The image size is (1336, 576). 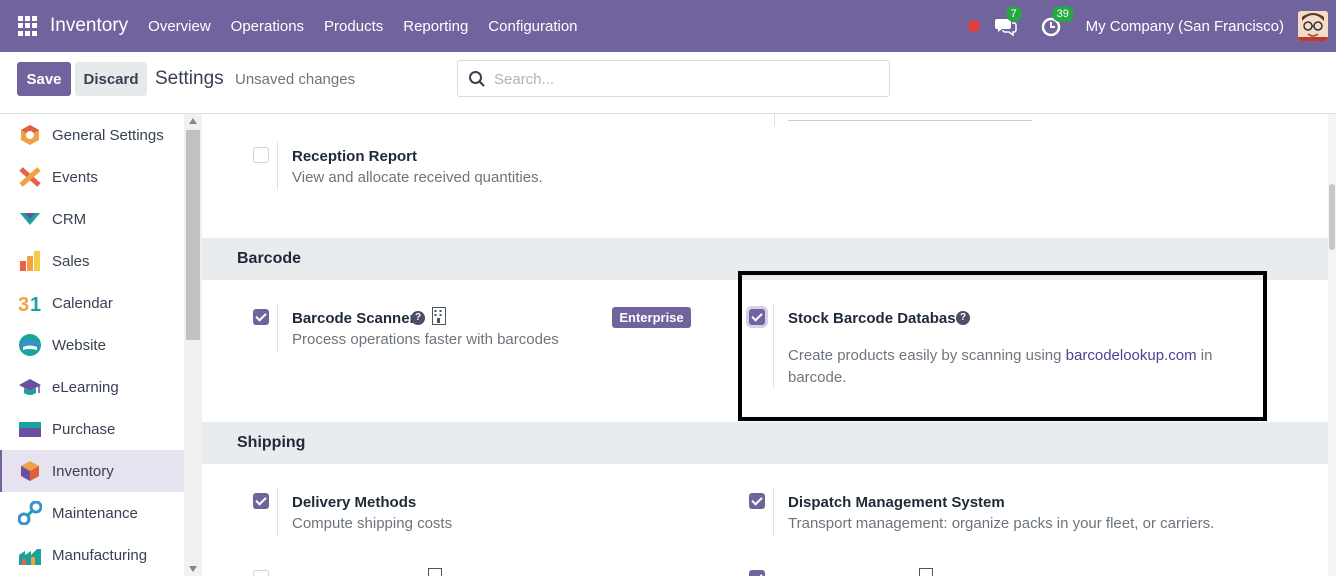 I want to click on delivery-methods-checkbox, so click(x=261, y=501).